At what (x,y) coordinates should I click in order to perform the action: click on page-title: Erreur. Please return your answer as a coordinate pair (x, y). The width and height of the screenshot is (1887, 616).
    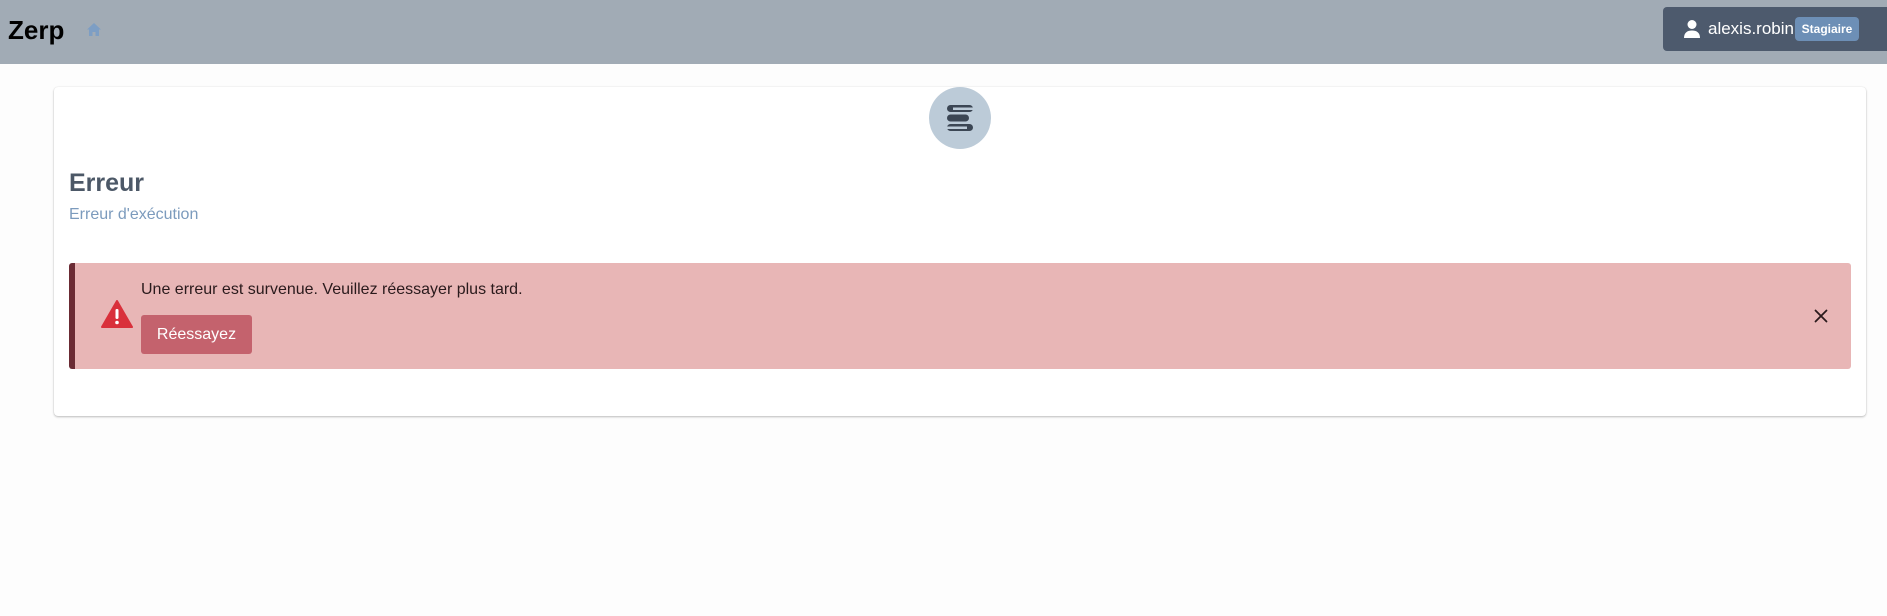
    Looking at the image, I should click on (107, 183).